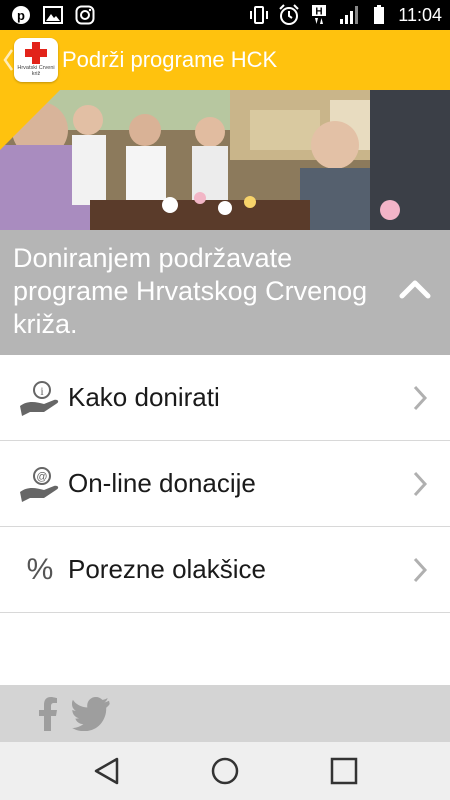  I want to click on svg-text: p, so click(21, 15).